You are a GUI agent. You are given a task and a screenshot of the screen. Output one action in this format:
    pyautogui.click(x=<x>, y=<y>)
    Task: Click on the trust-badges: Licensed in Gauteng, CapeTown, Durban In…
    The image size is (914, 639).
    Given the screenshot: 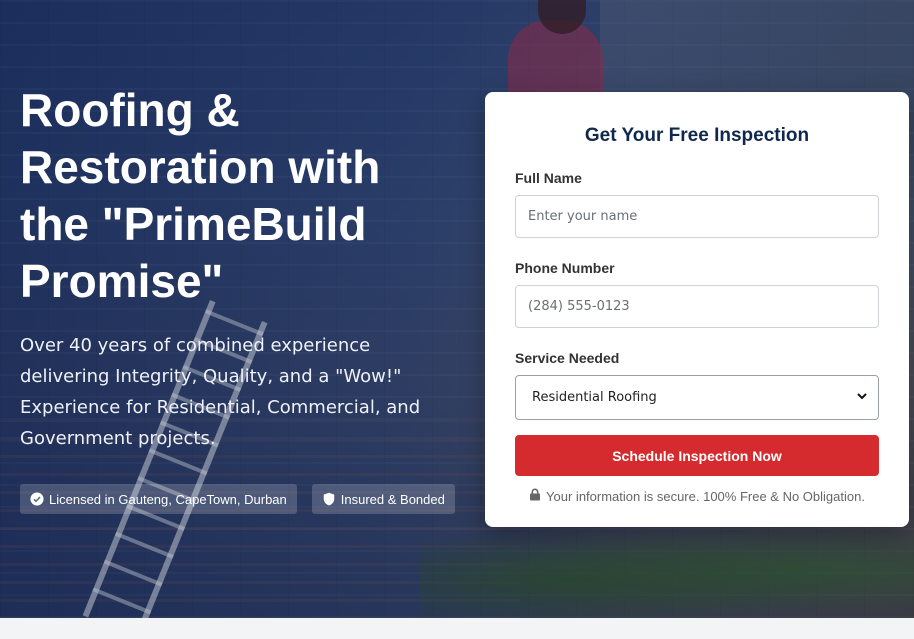 What is the action you would take?
    pyautogui.click(x=237, y=499)
    